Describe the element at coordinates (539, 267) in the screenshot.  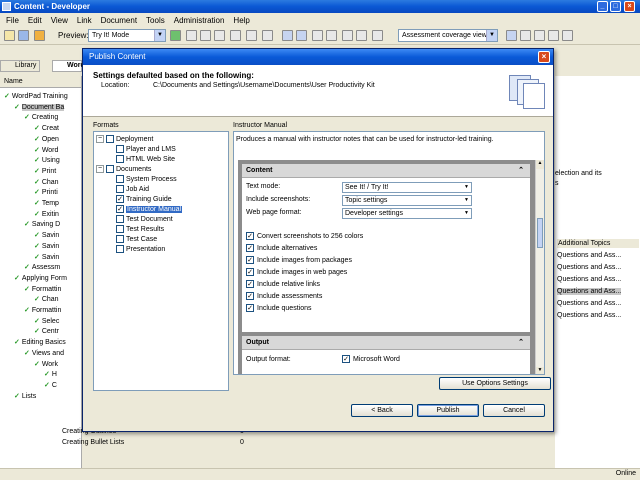
I see `settings-scrollbar: ▲ ▼` at that location.